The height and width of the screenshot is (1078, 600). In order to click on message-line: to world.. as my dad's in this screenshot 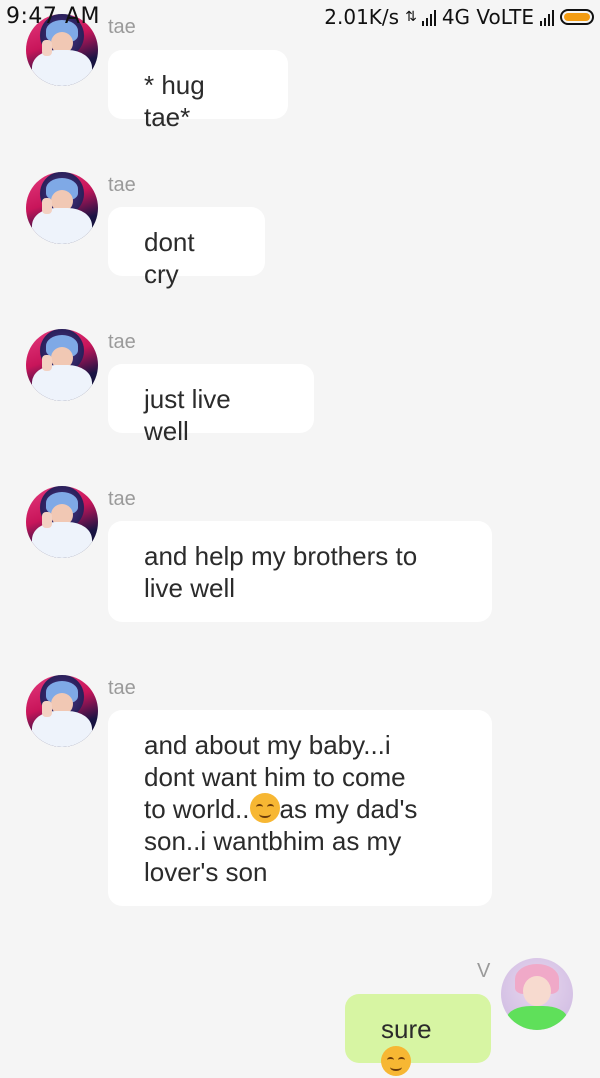, I will do `click(300, 809)`.